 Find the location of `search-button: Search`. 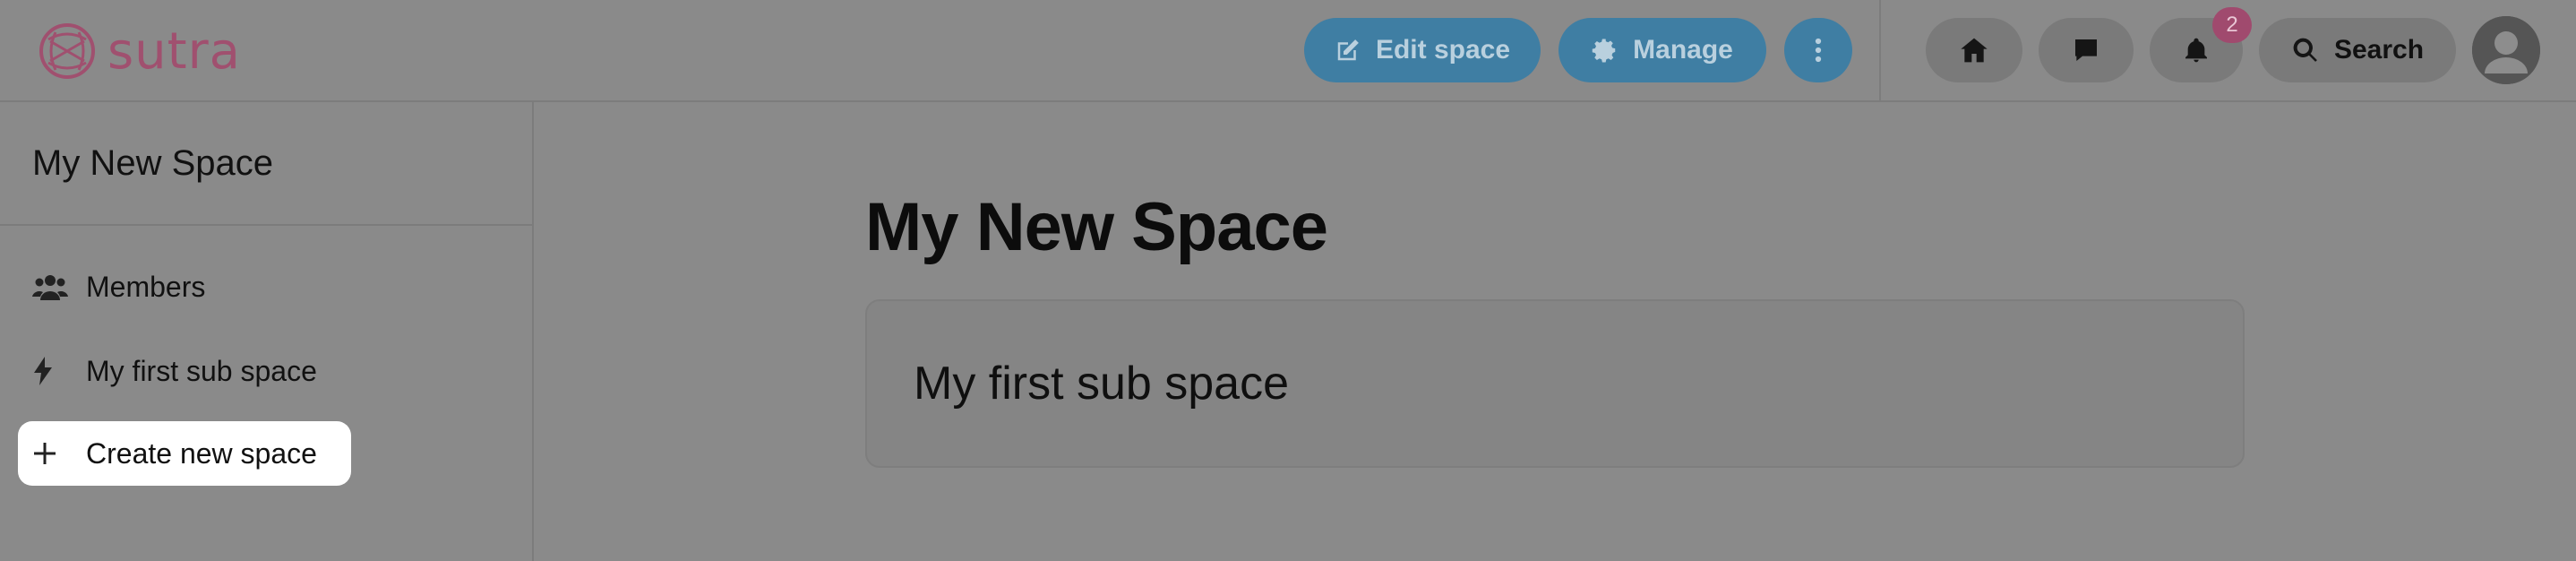

search-button: Search is located at coordinates (2357, 50).